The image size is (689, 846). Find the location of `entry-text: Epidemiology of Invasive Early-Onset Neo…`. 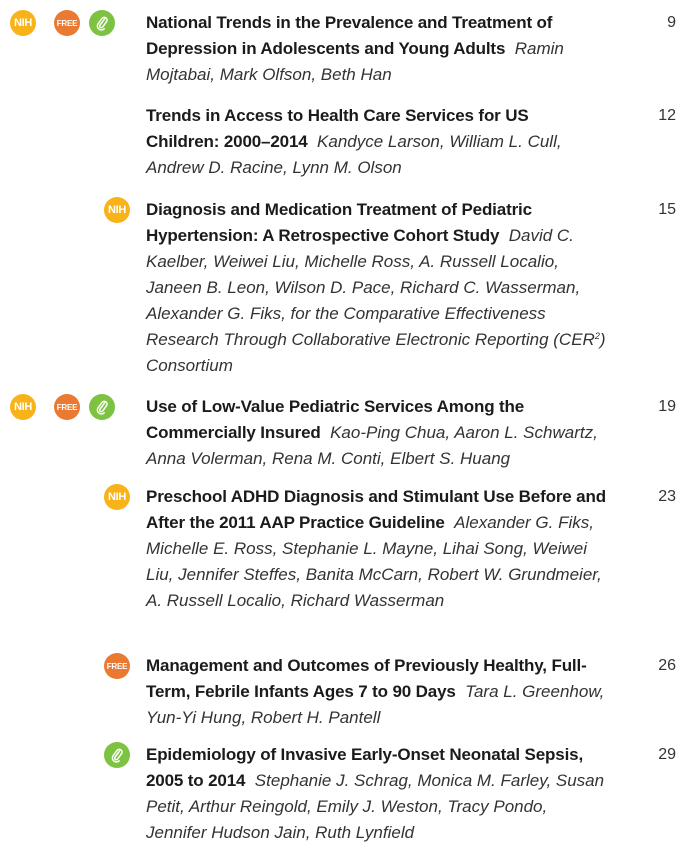

entry-text: Epidemiology of Invasive Early-Onset Neo… is located at coordinates (376, 794).